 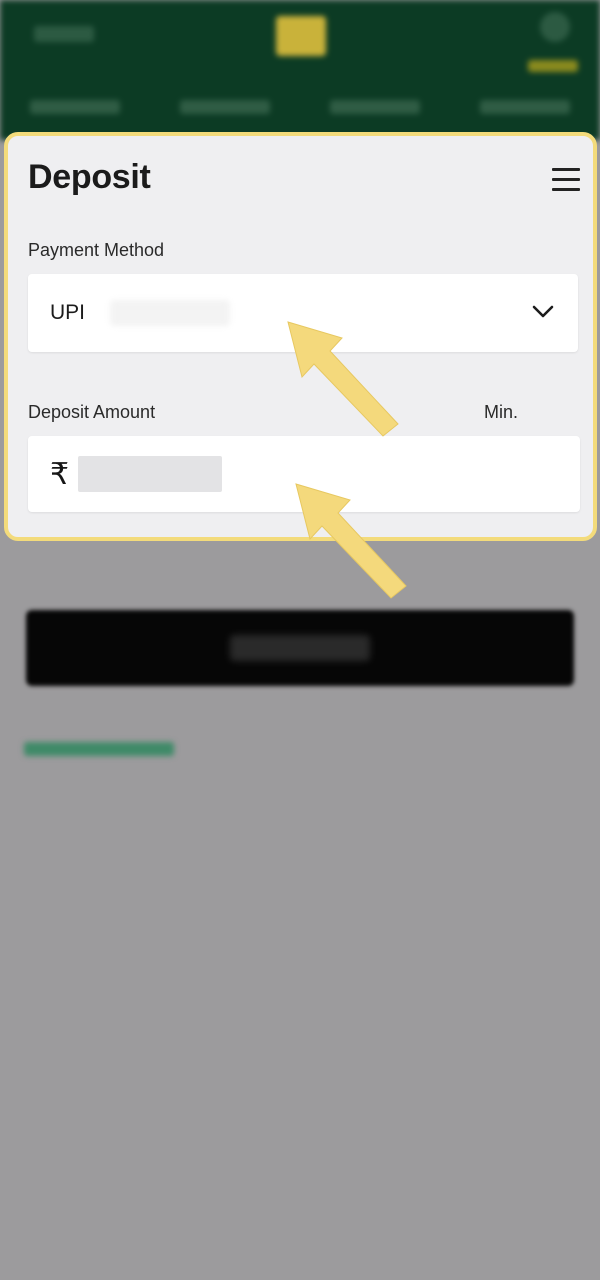 What do you see at coordinates (170, 313) in the screenshot?
I see `payment-method-detail-blurred` at bounding box center [170, 313].